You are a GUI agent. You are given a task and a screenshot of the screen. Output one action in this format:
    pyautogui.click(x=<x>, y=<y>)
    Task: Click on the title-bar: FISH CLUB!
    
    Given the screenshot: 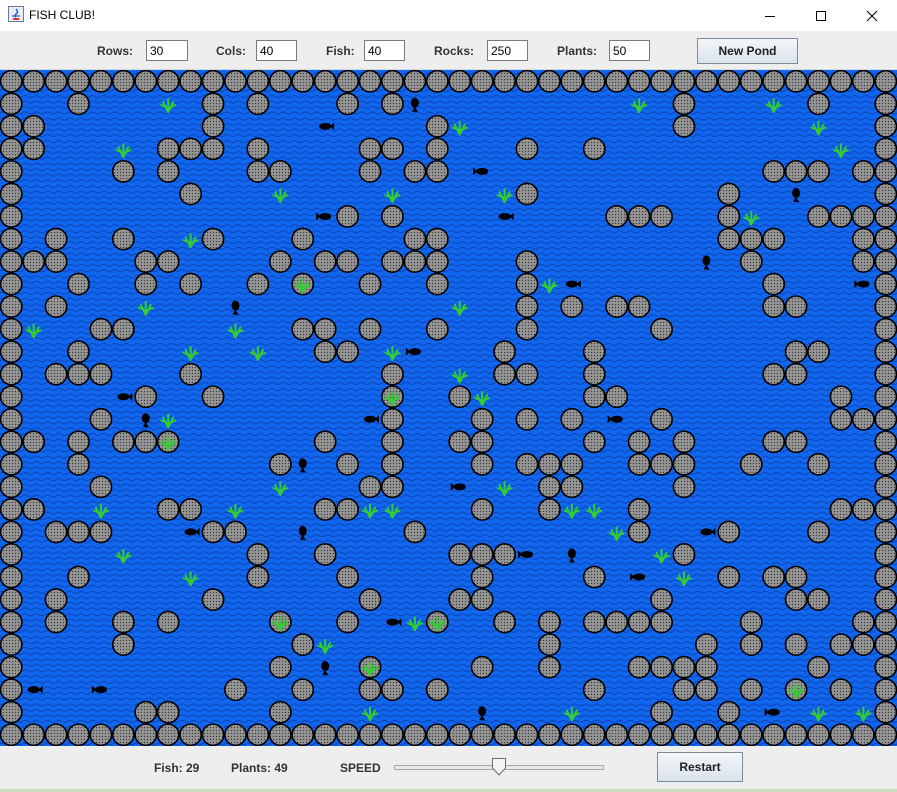 What is the action you would take?
    pyautogui.click(x=448, y=15)
    